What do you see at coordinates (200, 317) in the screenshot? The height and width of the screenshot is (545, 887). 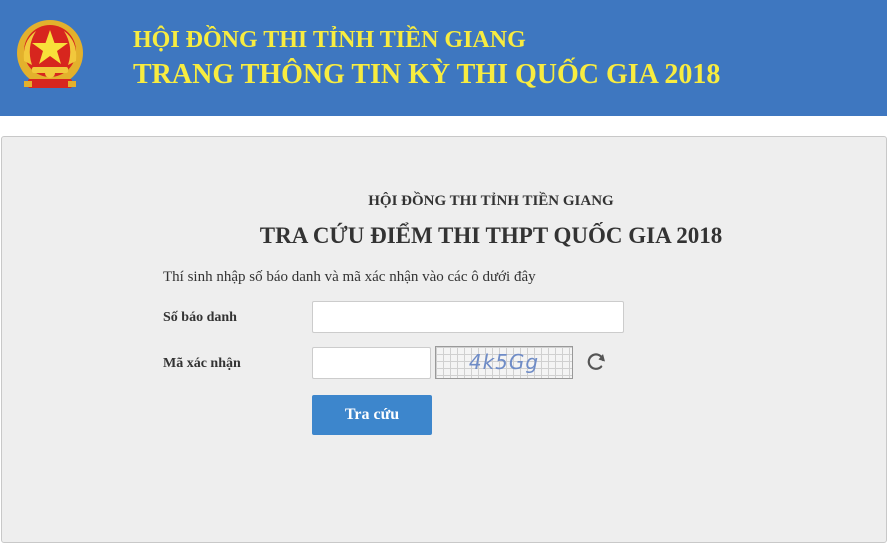 I see `registration-number-label: Số báo danh` at bounding box center [200, 317].